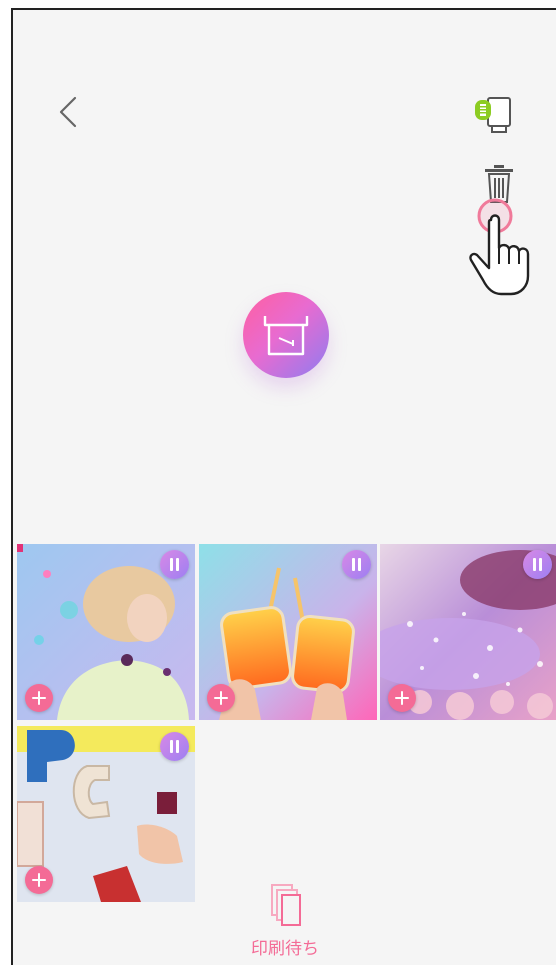 Image resolution: width=556 pixels, height=965 pixels. I want to click on printer-icon, so click(286, 336).